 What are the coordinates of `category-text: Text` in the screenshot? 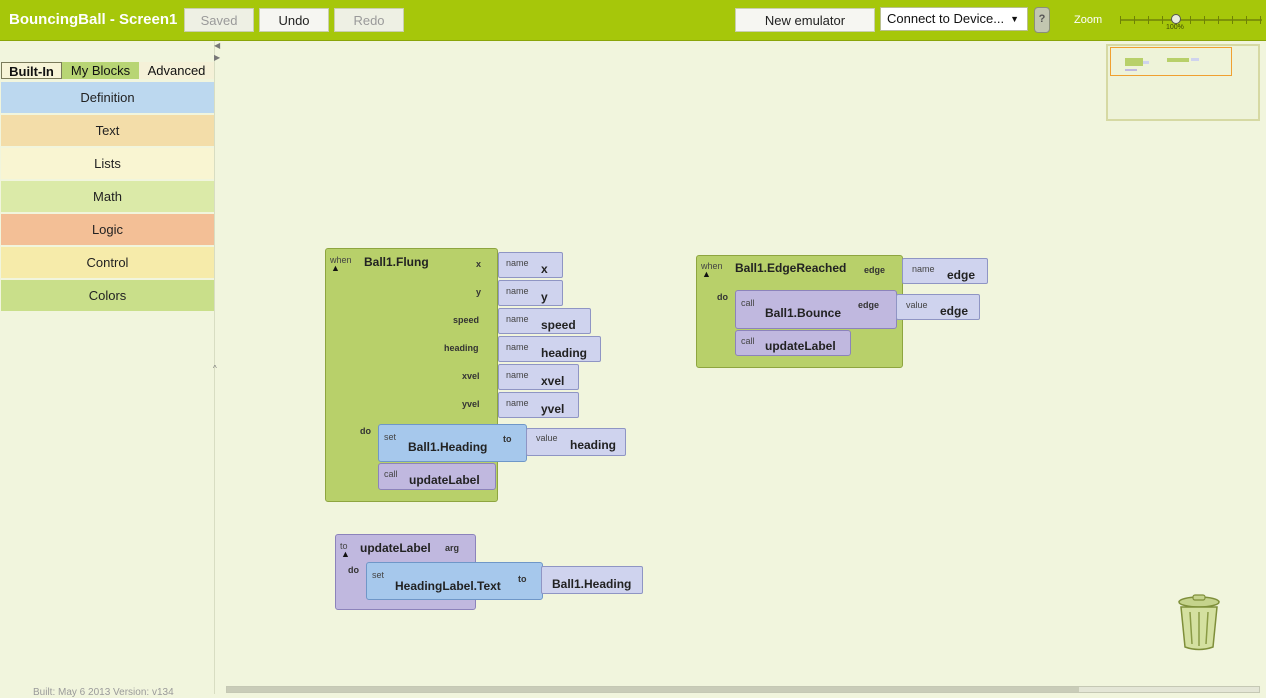 It's located at (107, 131).